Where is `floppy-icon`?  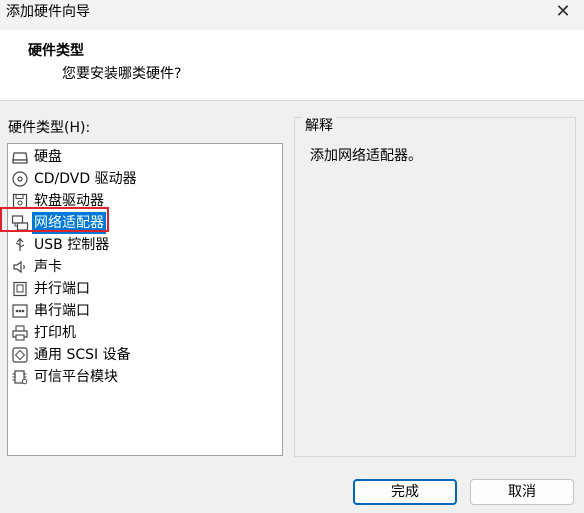
floppy-icon is located at coordinates (20, 201).